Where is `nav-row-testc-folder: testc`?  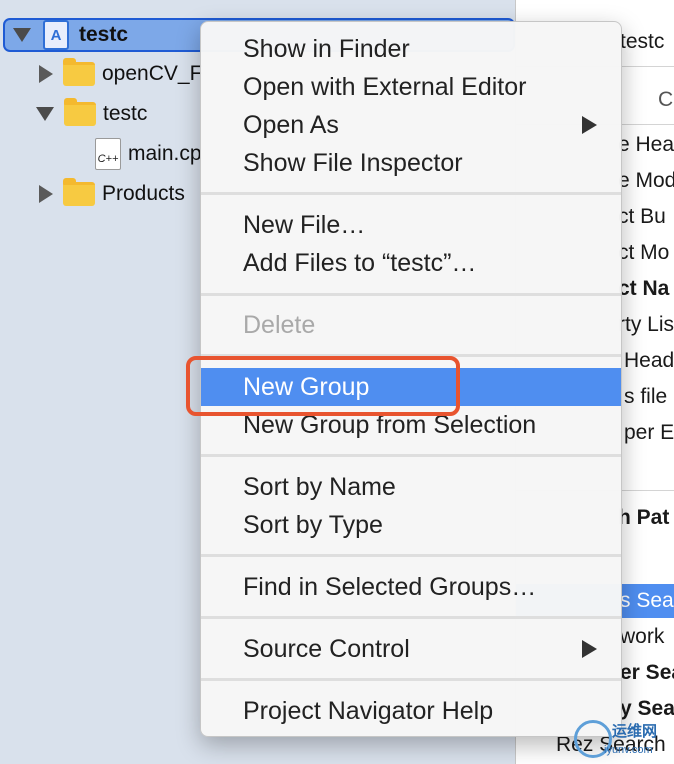 nav-row-testc-folder: testc is located at coordinates (73, 114).